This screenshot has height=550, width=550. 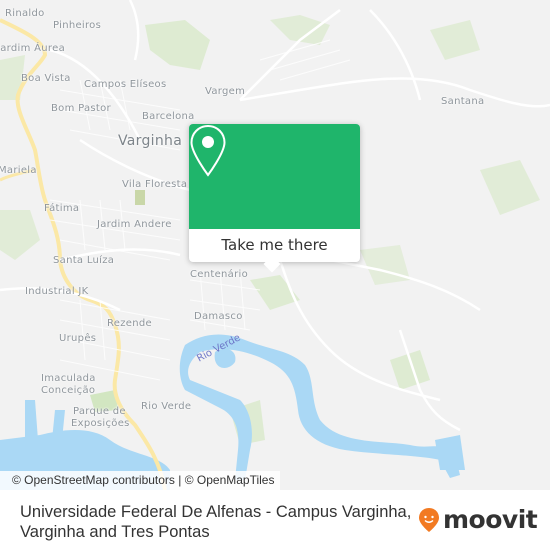 What do you see at coordinates (18, 170) in the screenshot?
I see `place-label: Mariela` at bounding box center [18, 170].